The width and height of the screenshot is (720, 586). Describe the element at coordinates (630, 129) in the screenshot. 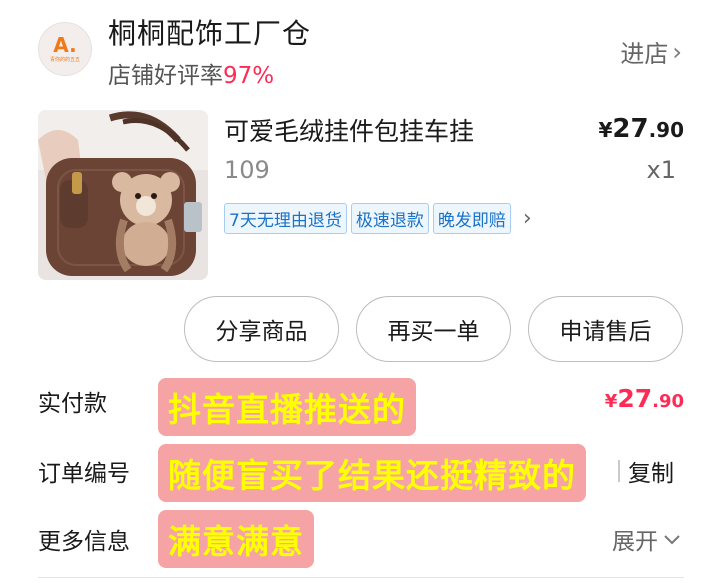

I see `product-price-integer: 27` at that location.